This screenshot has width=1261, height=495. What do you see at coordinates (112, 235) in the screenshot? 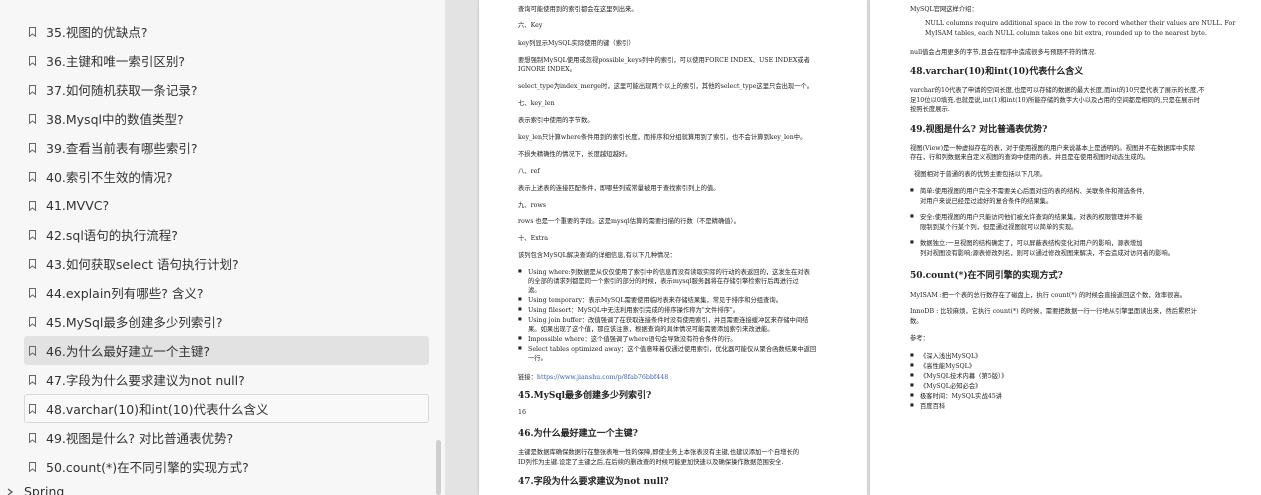
I see `bookmark-label: 42.sql语句的执行流程?` at bounding box center [112, 235].